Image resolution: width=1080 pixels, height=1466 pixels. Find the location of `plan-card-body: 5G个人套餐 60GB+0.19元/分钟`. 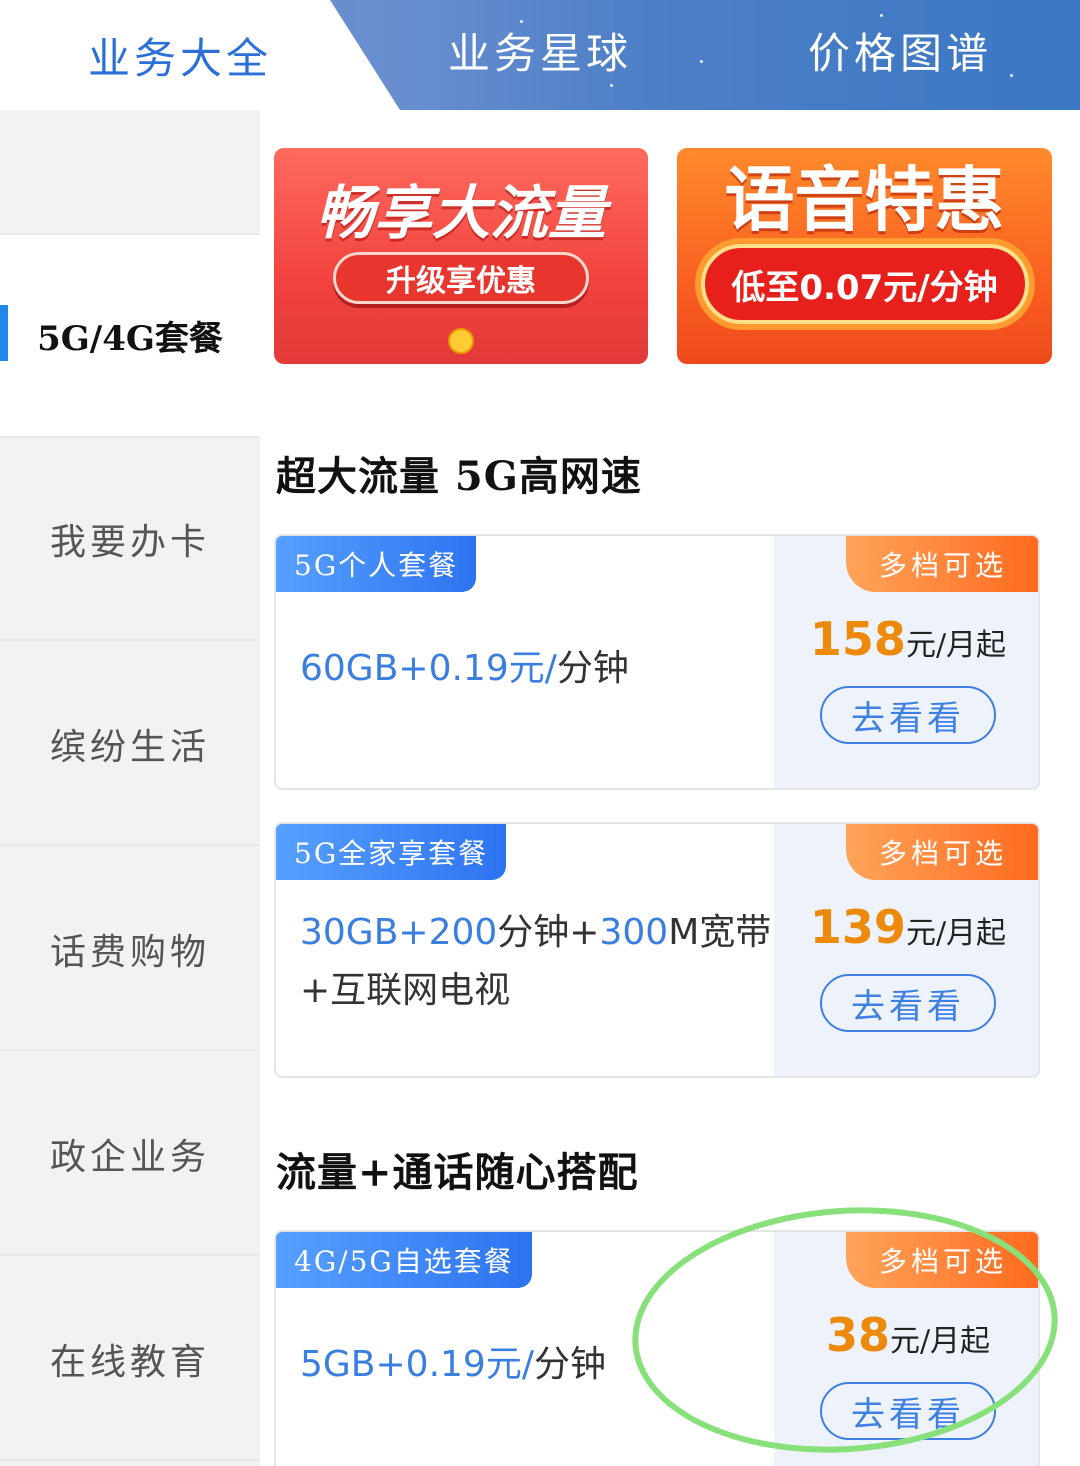

plan-card-body: 5G个人套餐 60GB+0.19元/分钟 is located at coordinates (525, 662).